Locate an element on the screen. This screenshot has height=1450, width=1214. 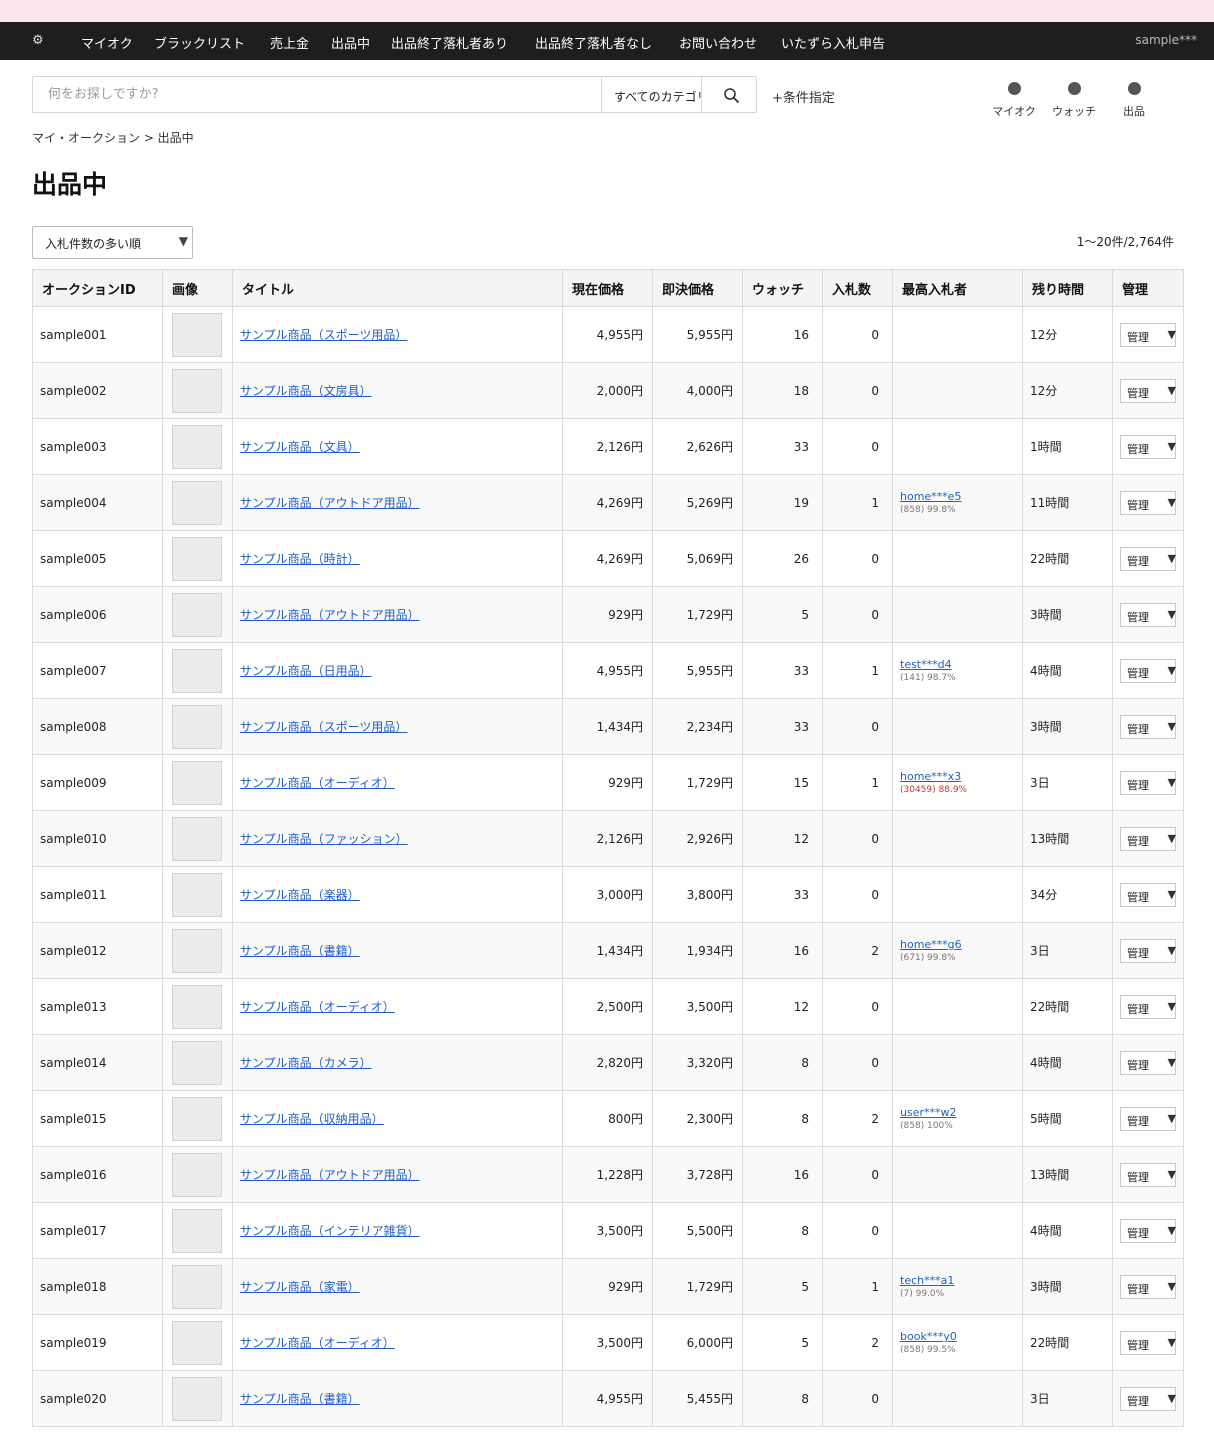
nav-item-ended-no-winner: 出品終了落札者なし is located at coordinates (593, 42).